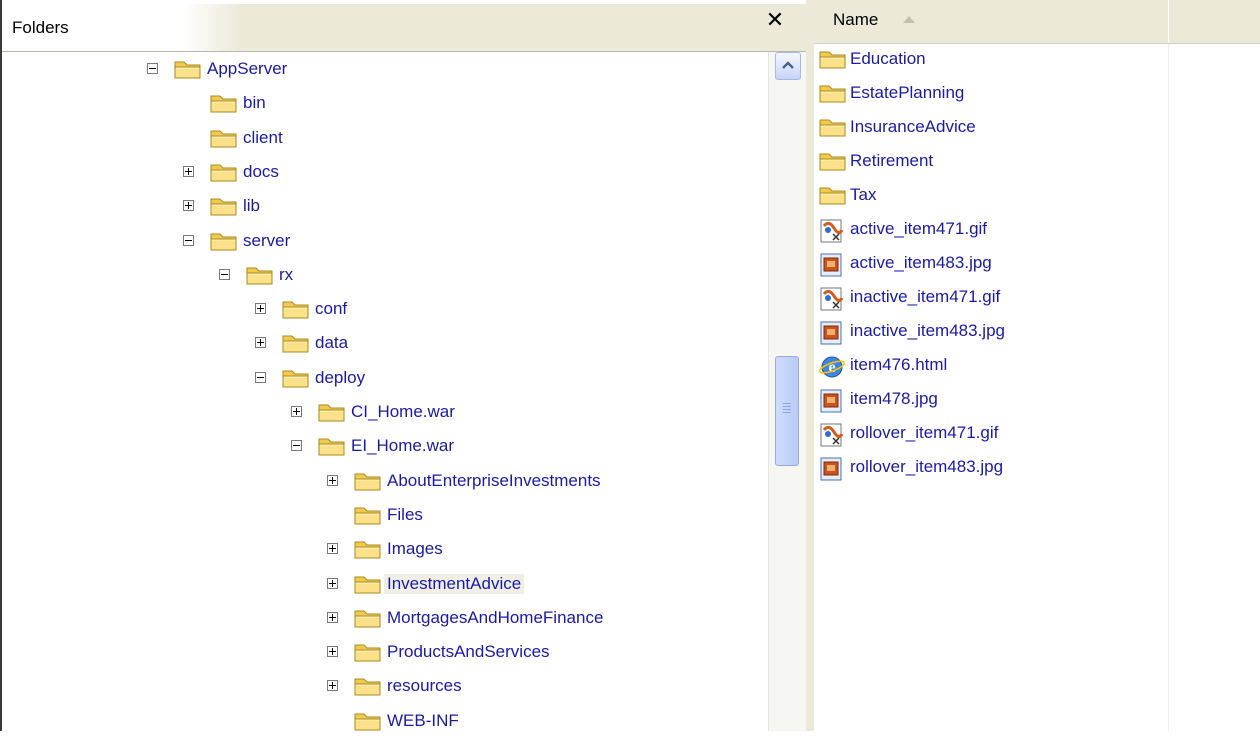 This screenshot has height=737, width=1260. What do you see at coordinates (340, 377) in the screenshot?
I see `tree-item-label: deploy` at bounding box center [340, 377].